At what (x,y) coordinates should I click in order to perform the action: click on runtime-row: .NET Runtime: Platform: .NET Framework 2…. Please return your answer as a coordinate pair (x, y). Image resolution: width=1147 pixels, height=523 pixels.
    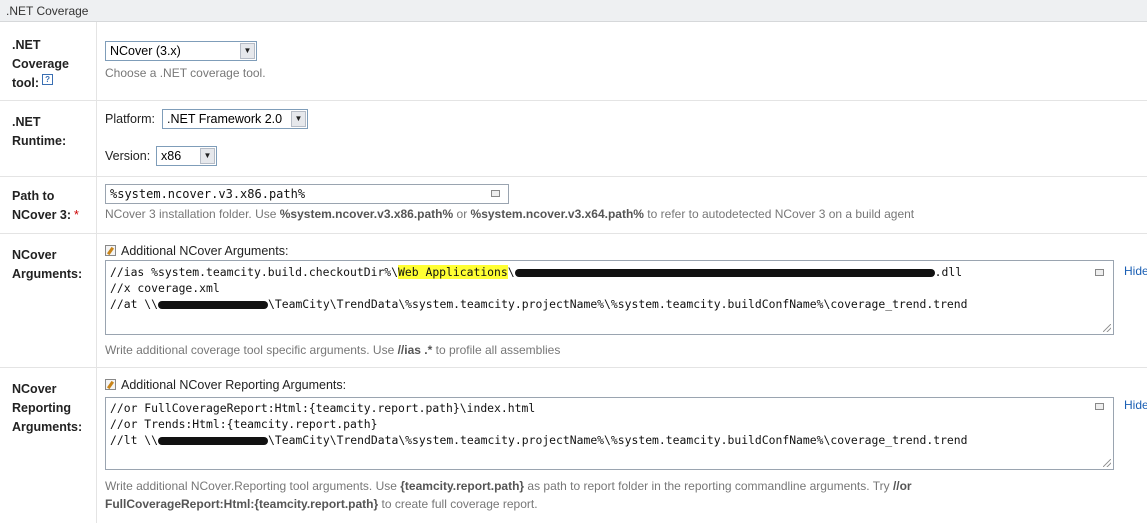
    Looking at the image, I should click on (573, 139).